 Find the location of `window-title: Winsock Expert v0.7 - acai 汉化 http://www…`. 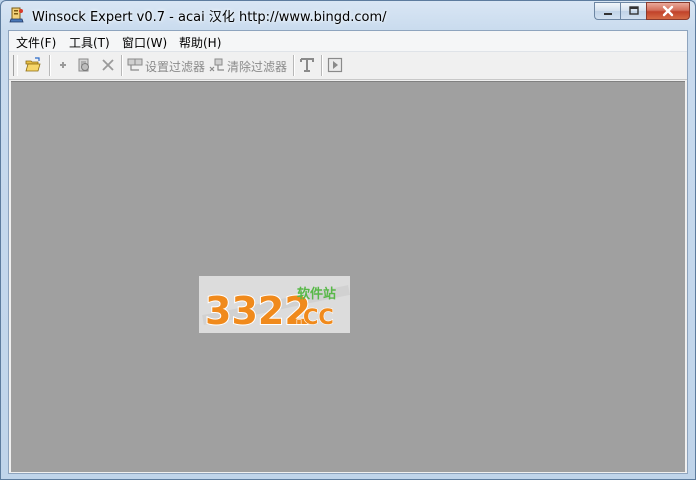

window-title: Winsock Expert v0.7 - acai 汉化 http://www… is located at coordinates (209, 17).